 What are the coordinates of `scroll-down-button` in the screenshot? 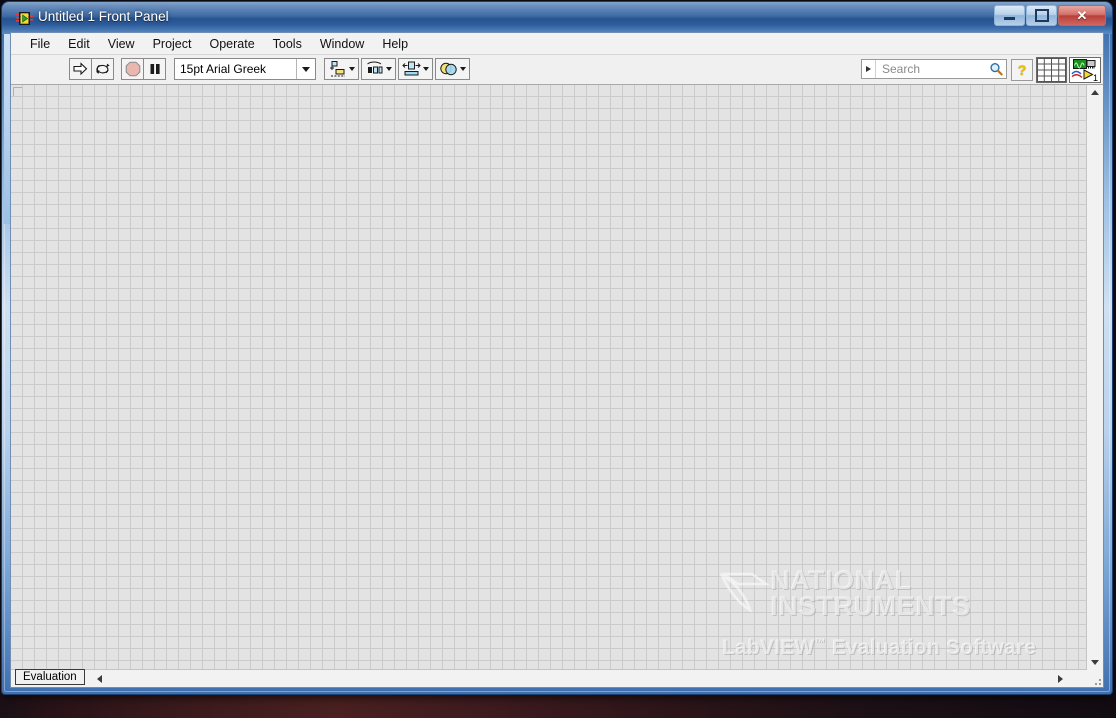 It's located at (1094, 662).